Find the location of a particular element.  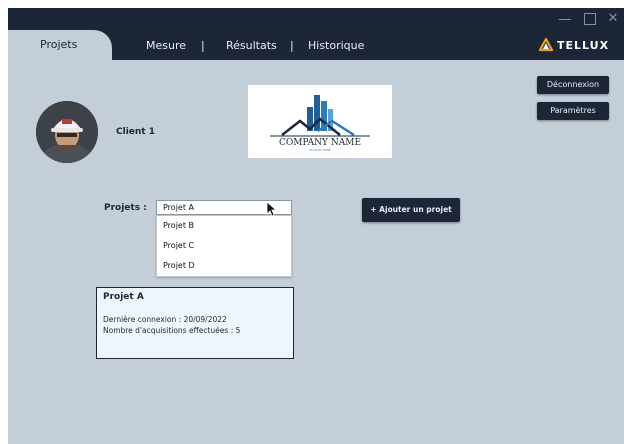

last-connection-text: Dernière connexion : 20/09/2022 is located at coordinates (165, 319).